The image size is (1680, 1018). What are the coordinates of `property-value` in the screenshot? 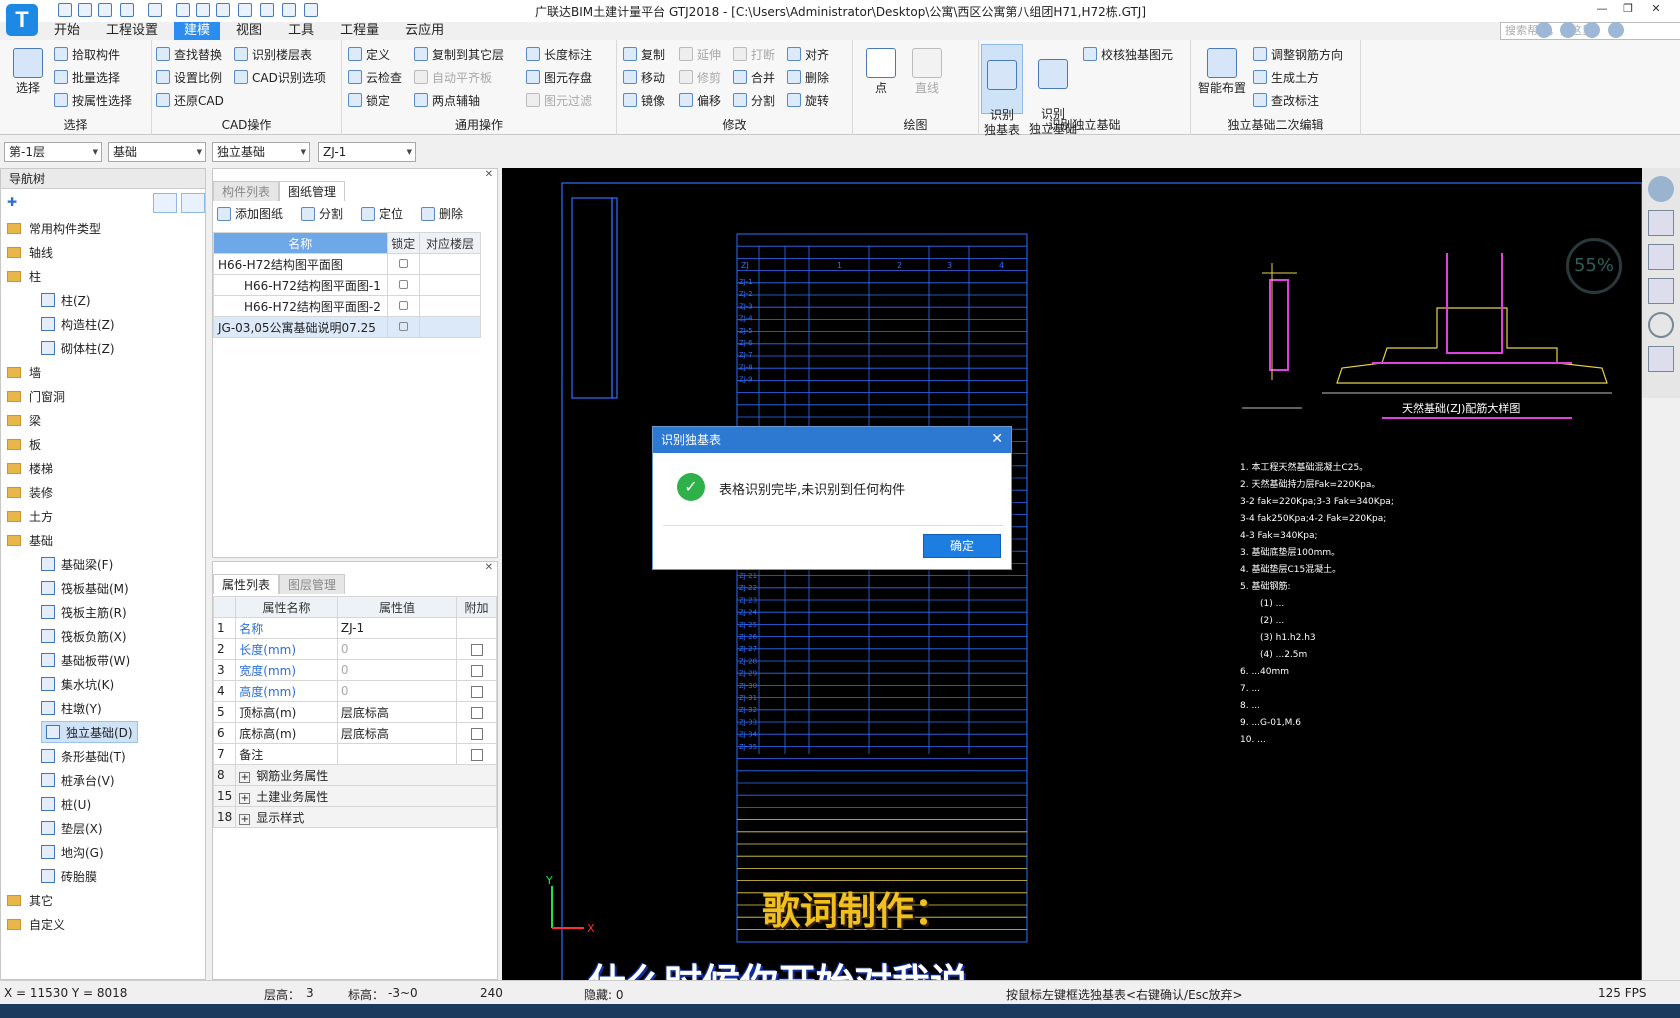 It's located at (397, 754).